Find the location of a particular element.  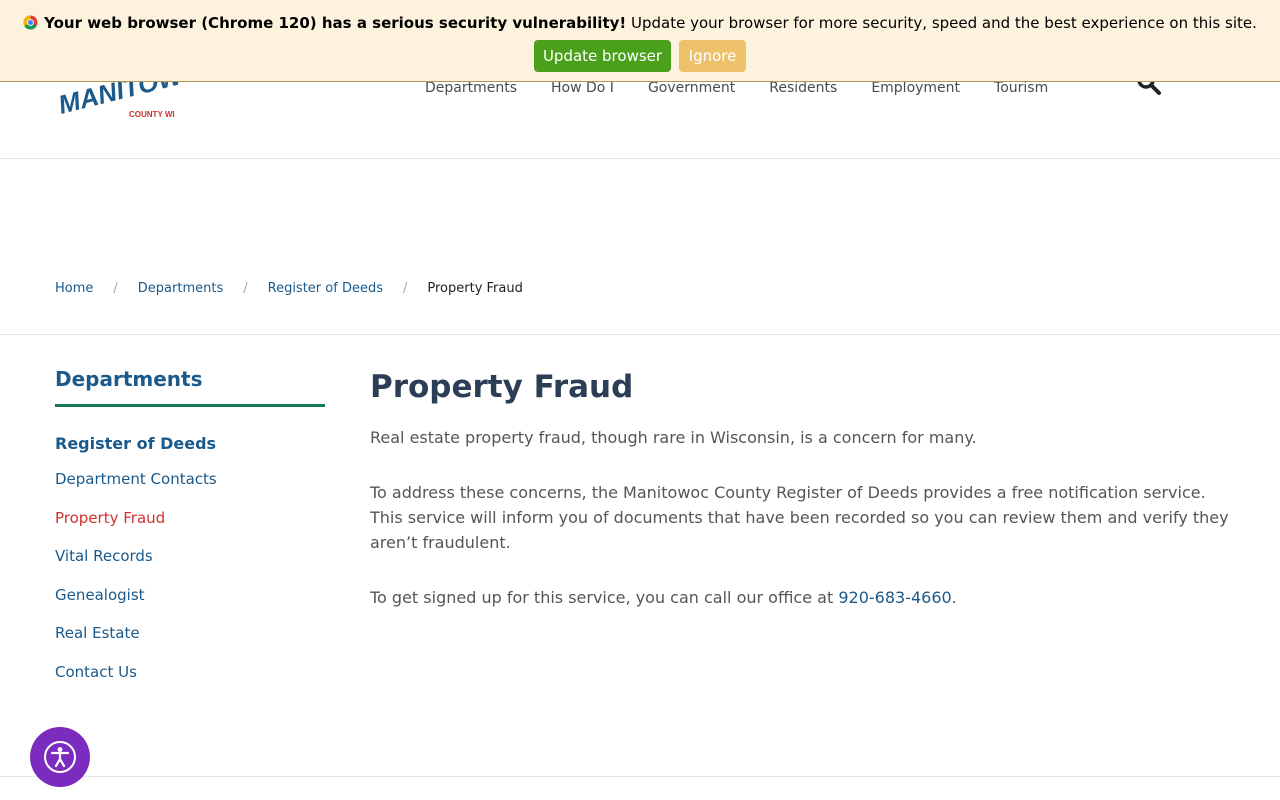

update-browser-button: Update browser is located at coordinates (602, 56).